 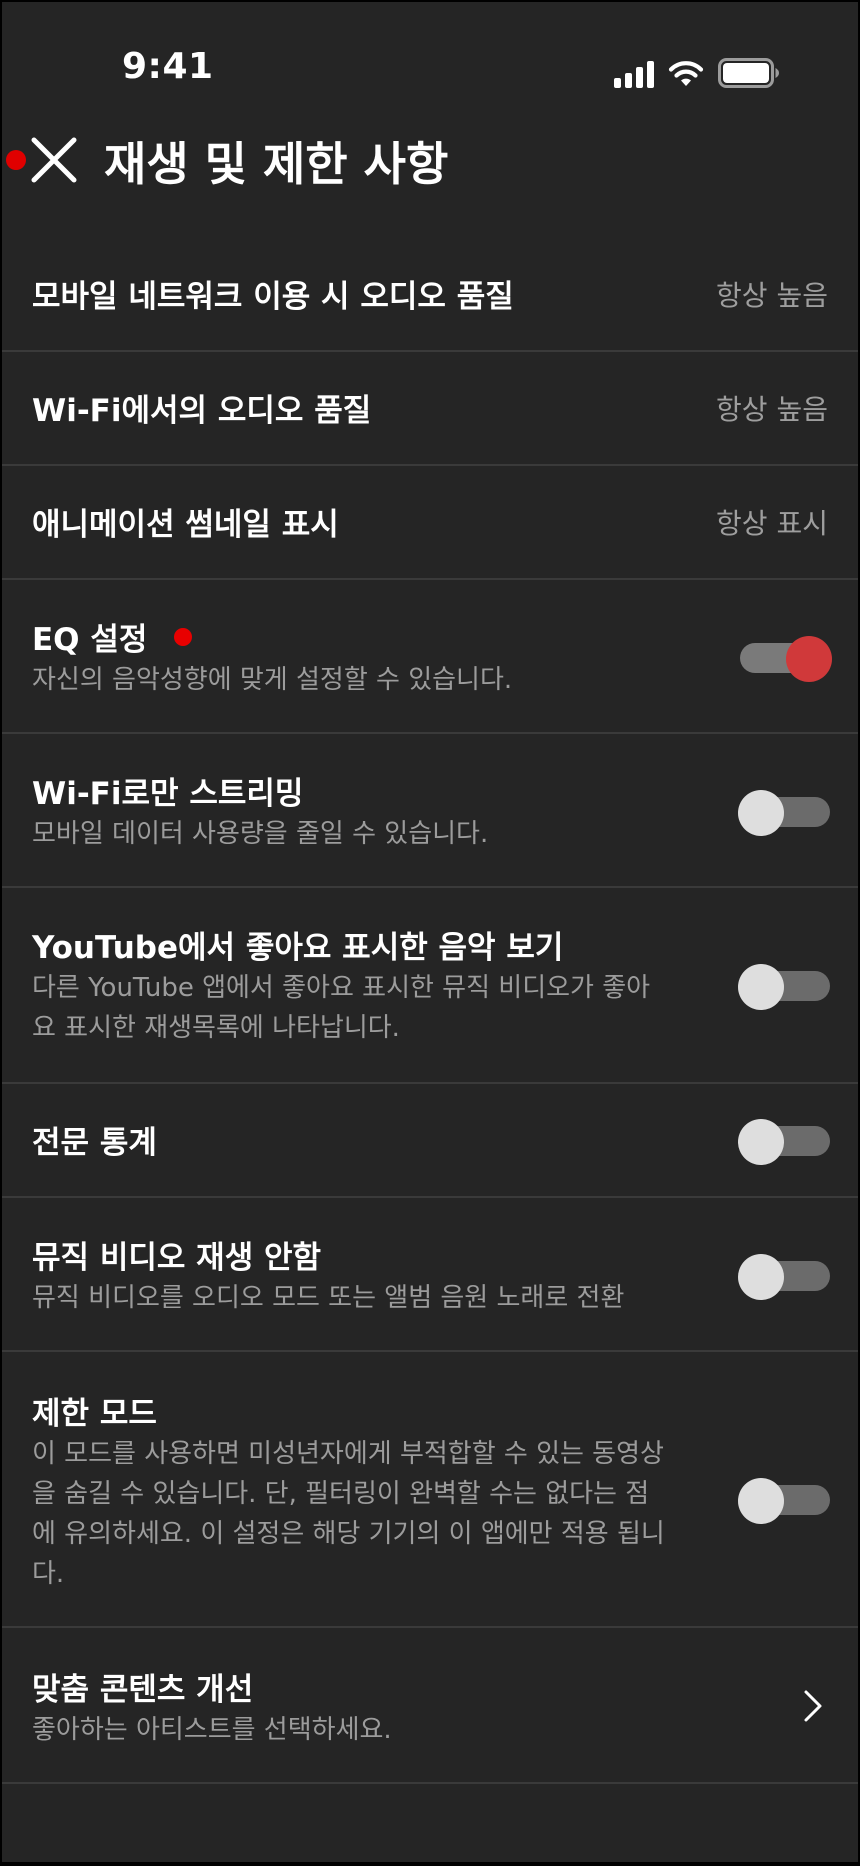 I want to click on setting-title: 제한 모드, so click(x=94, y=1414).